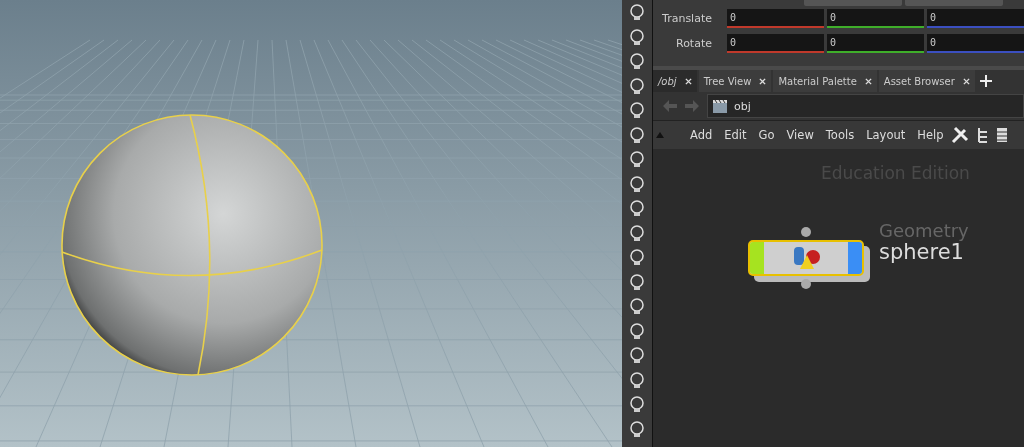 The image size is (1024, 447). I want to click on menu-item: Layout, so click(886, 135).